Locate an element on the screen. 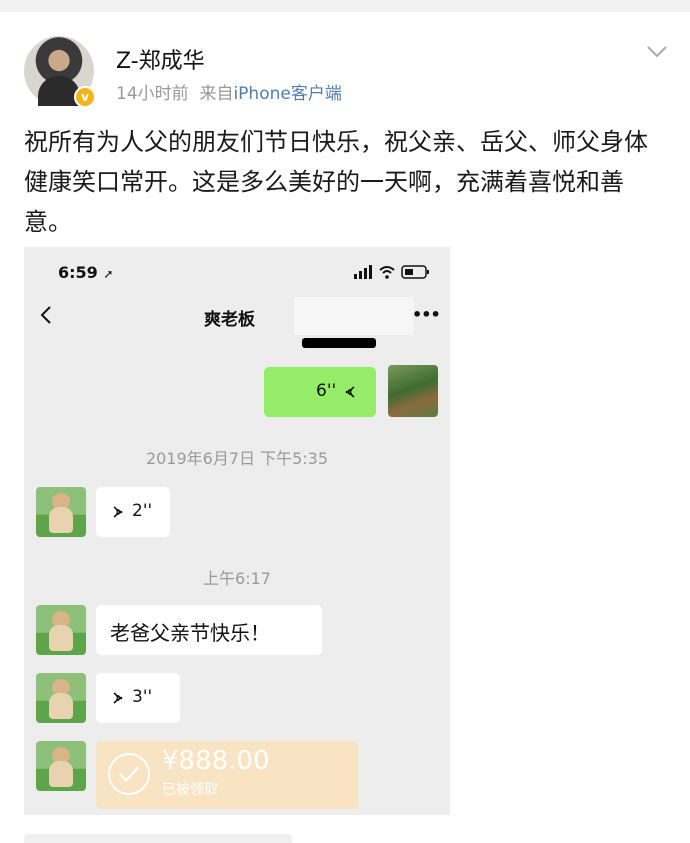 The width and height of the screenshot is (690, 843). voice-message-left: 3'' is located at coordinates (138, 698).